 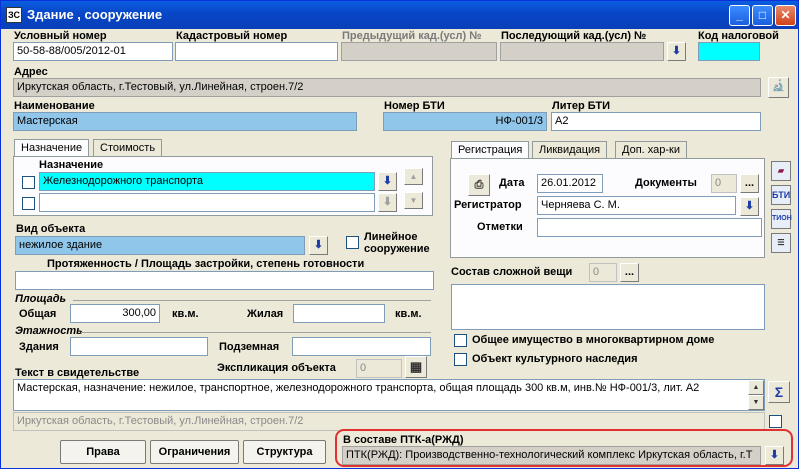 I want to click on floors-underground-field, so click(x=361, y=346).